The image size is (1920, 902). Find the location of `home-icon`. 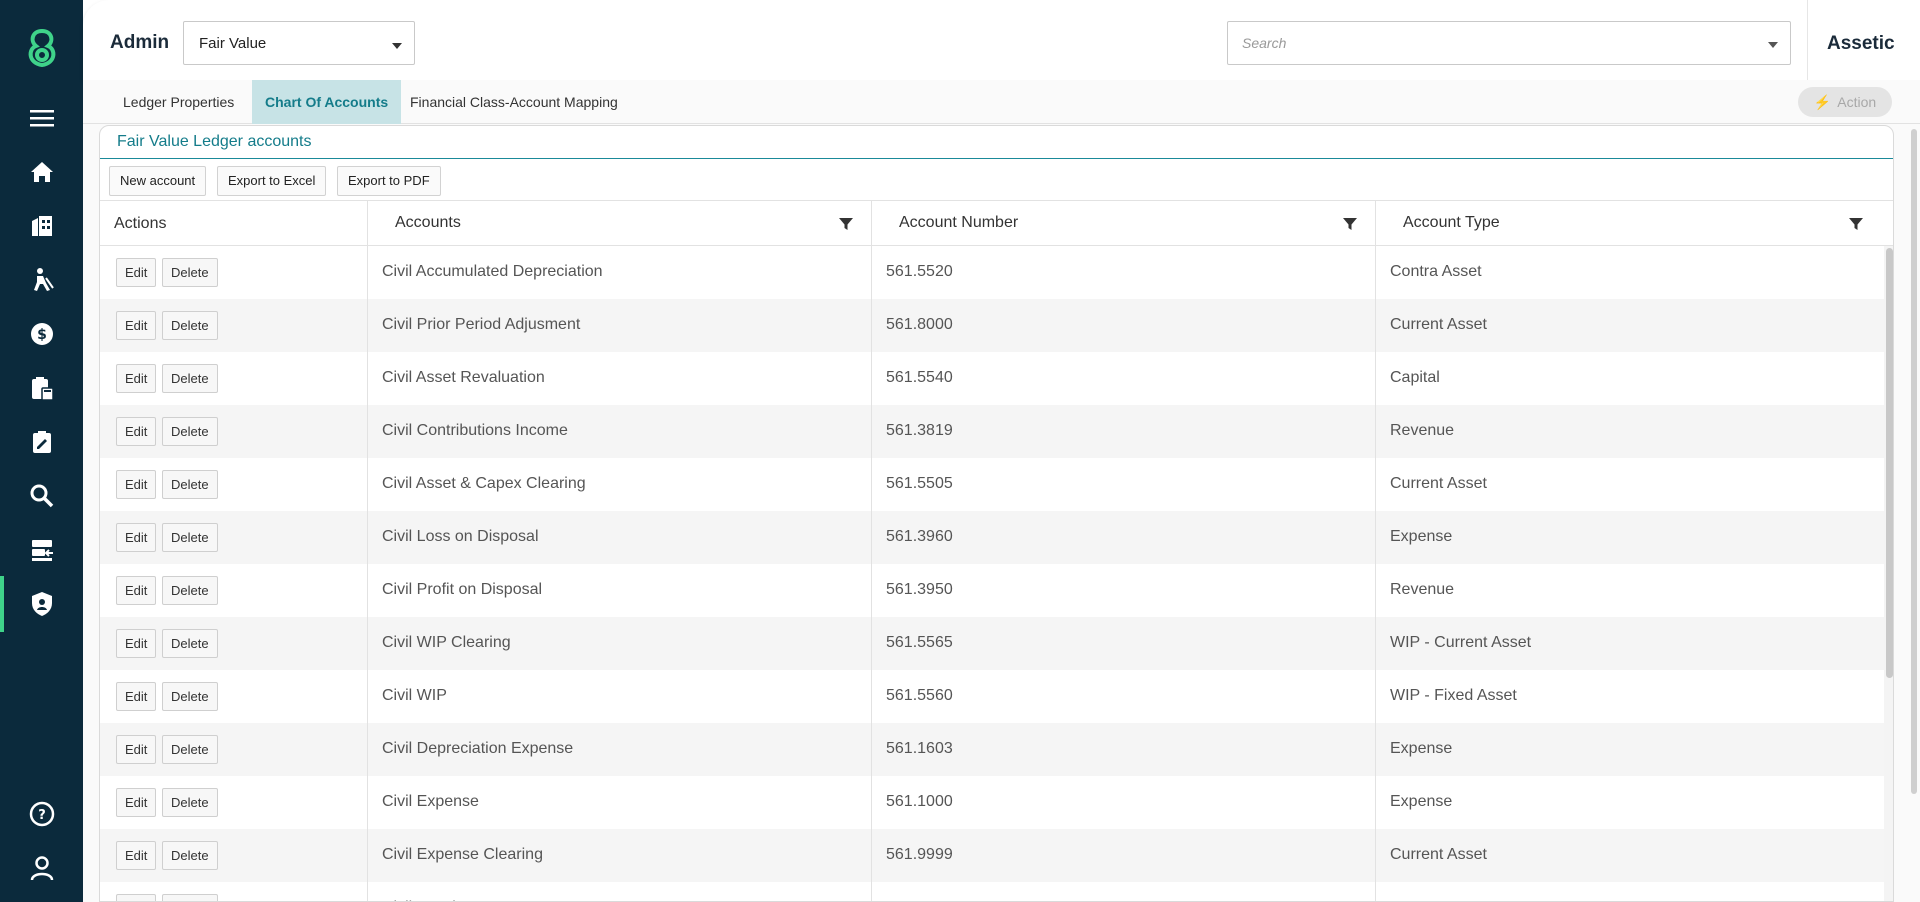

home-icon is located at coordinates (41, 172).